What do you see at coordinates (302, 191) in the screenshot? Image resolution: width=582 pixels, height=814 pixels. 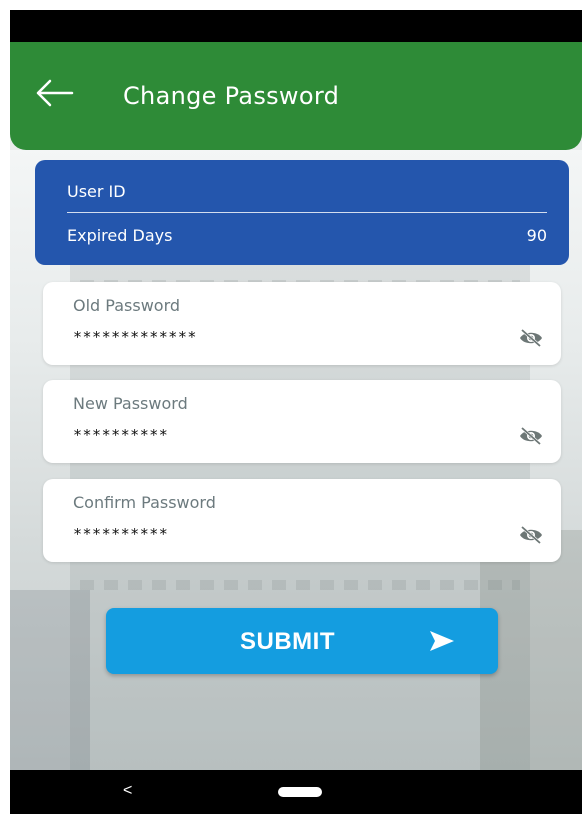 I see `user-id-row: User ID` at bounding box center [302, 191].